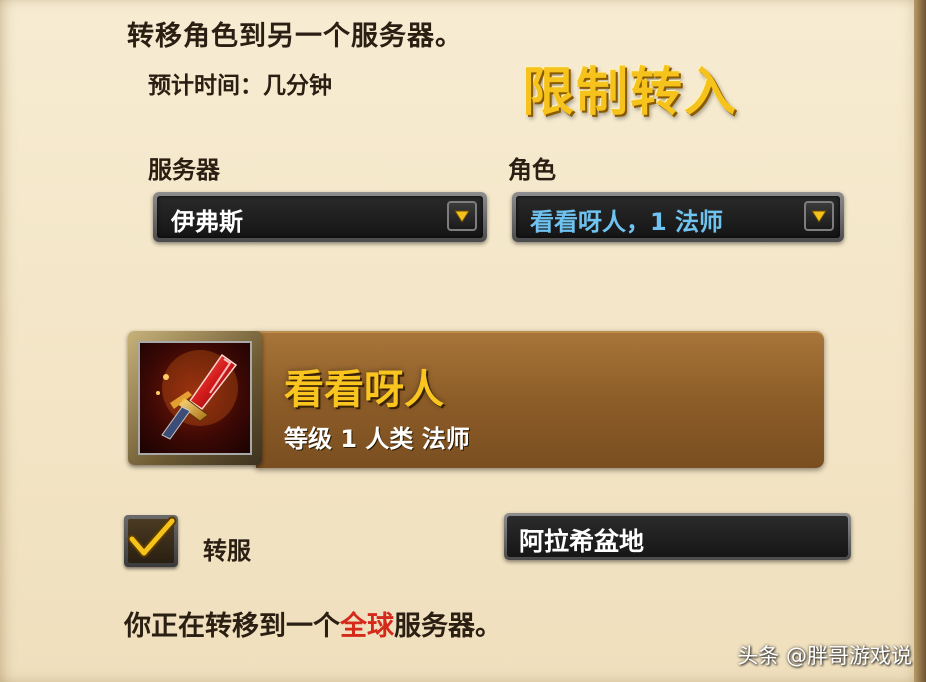  Describe the element at coordinates (377, 439) in the screenshot. I see `character-info: 等级 1 人类 法师` at that location.